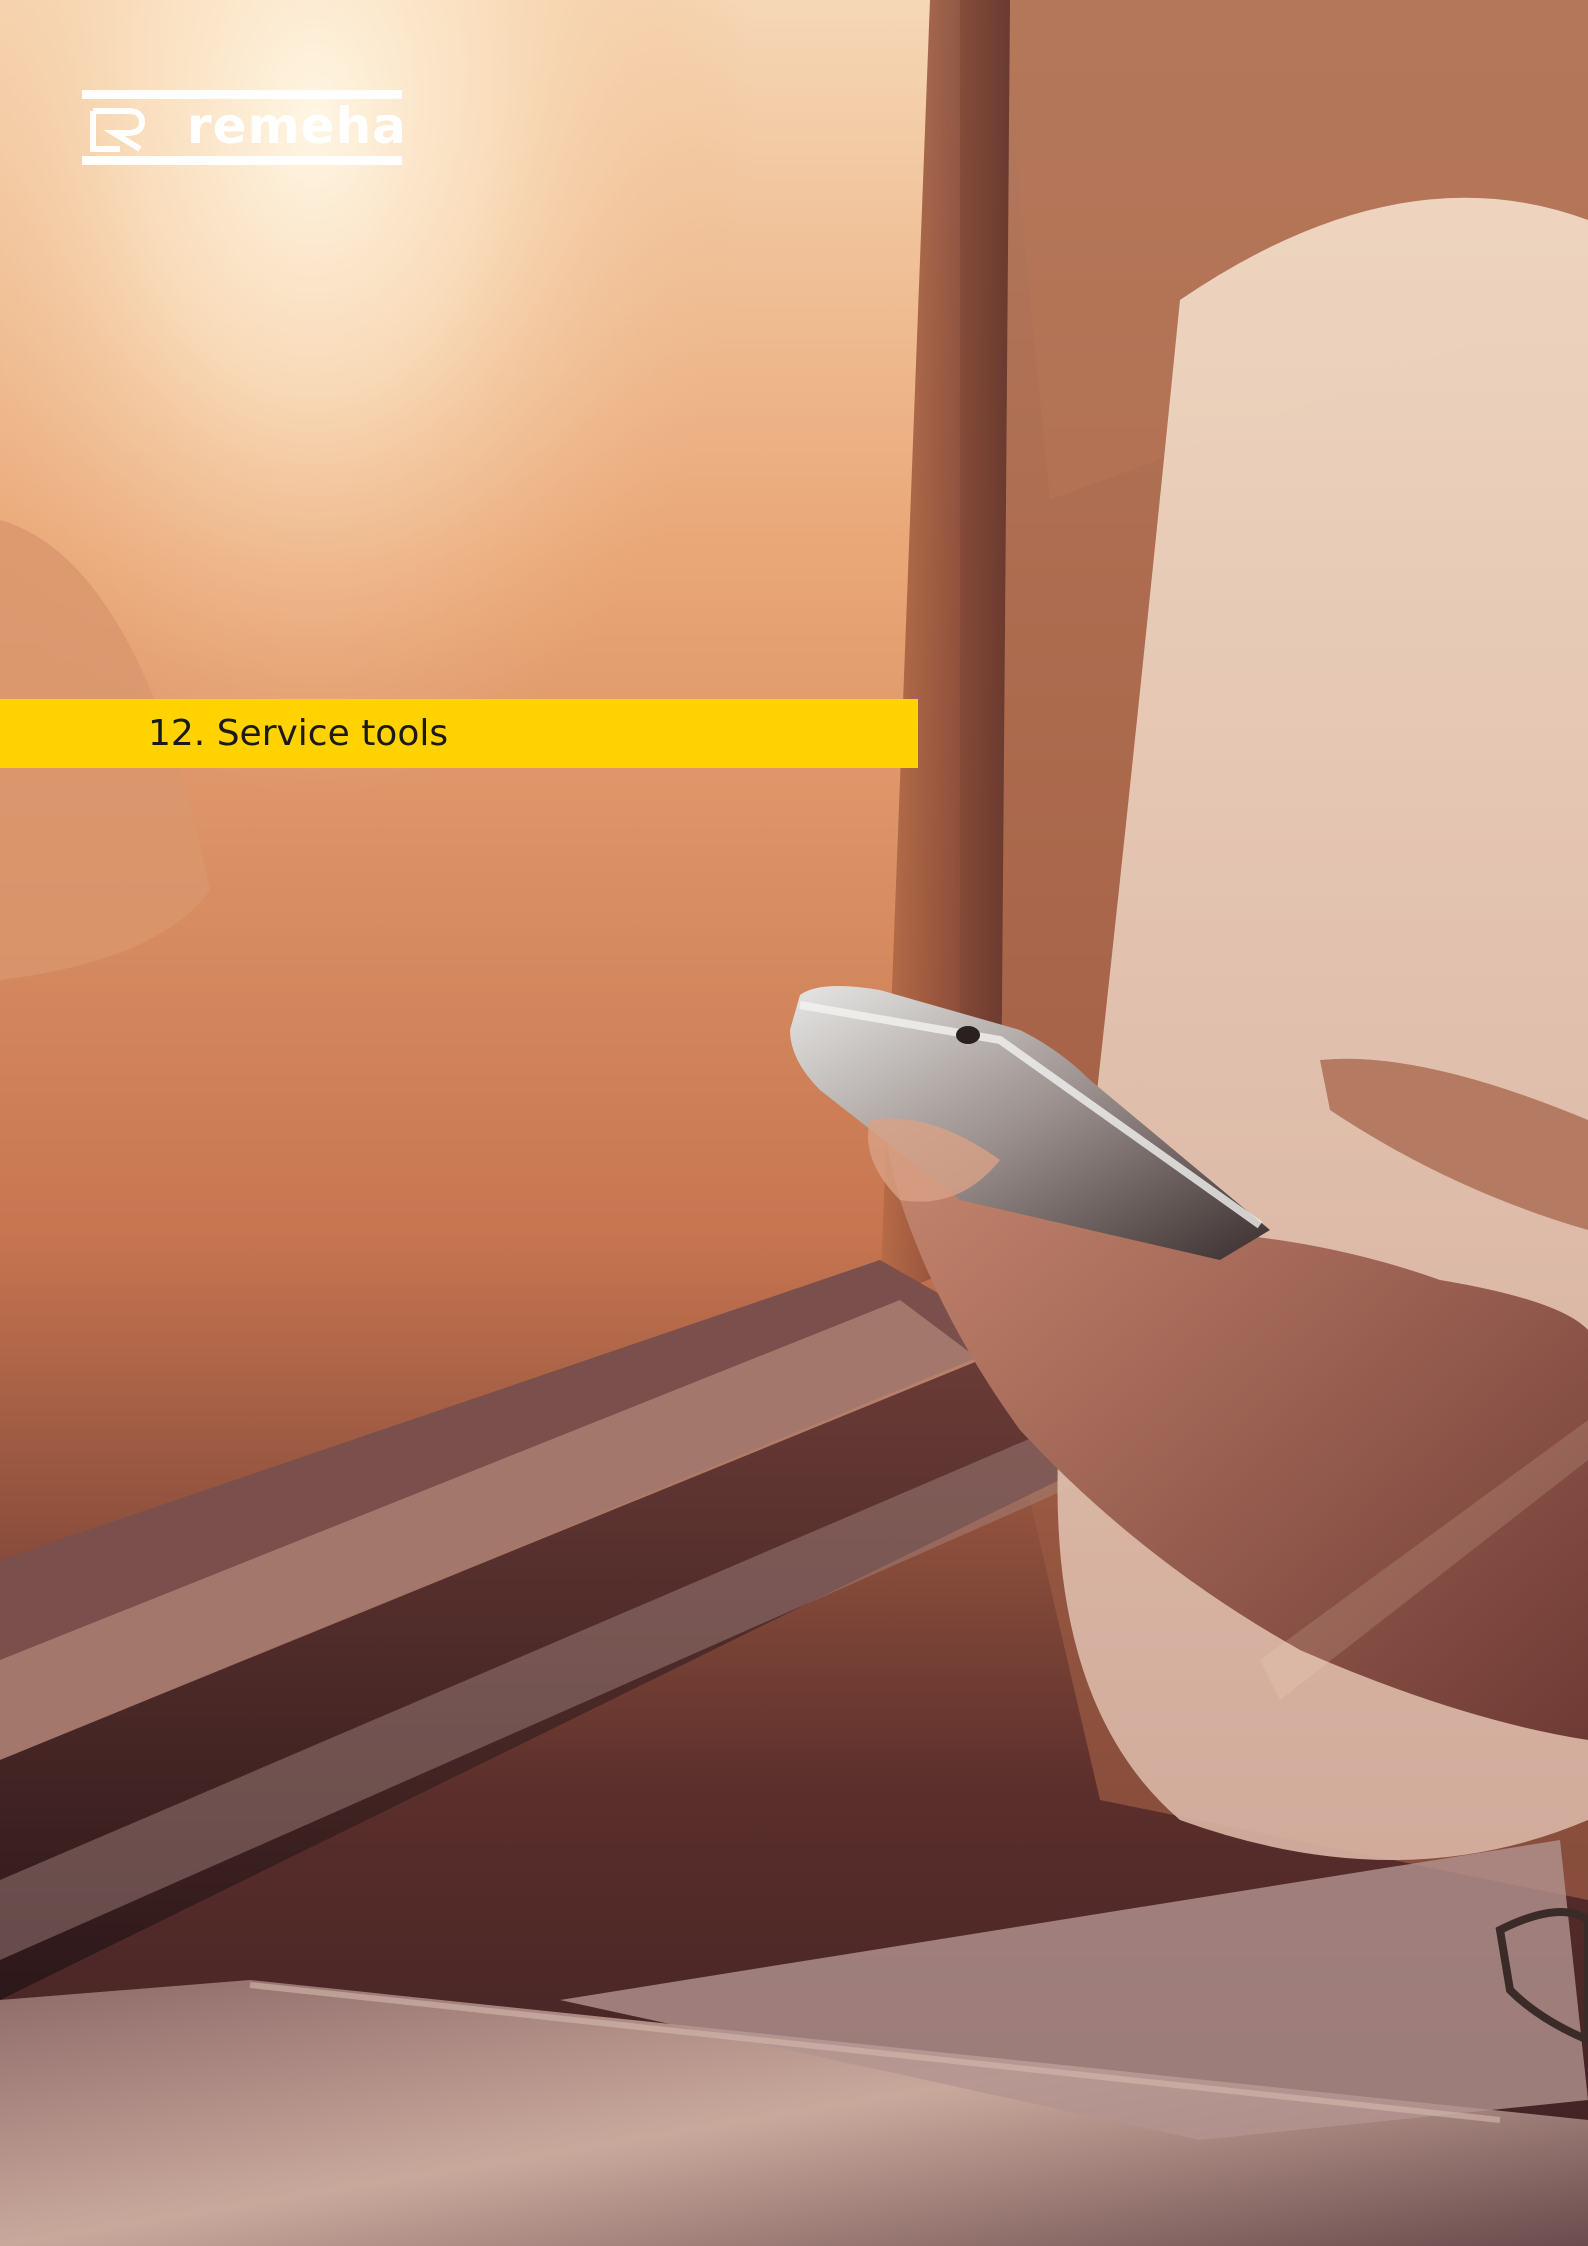 The image size is (1588, 2246). I want to click on remeha-logo: remeha, so click(244, 128).